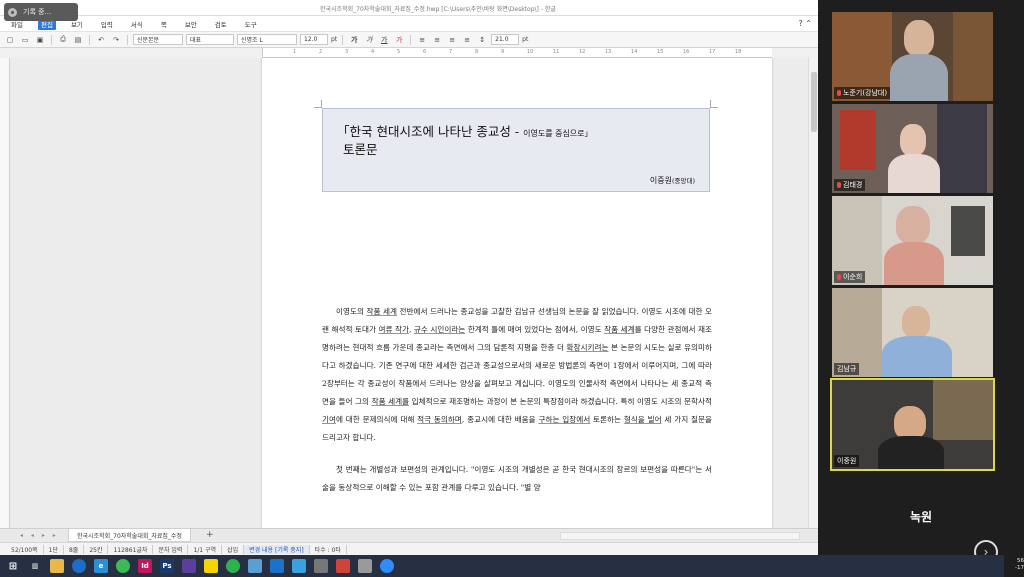 This screenshot has height=577, width=1024. I want to click on photoshop-icon: Ps, so click(167, 566).